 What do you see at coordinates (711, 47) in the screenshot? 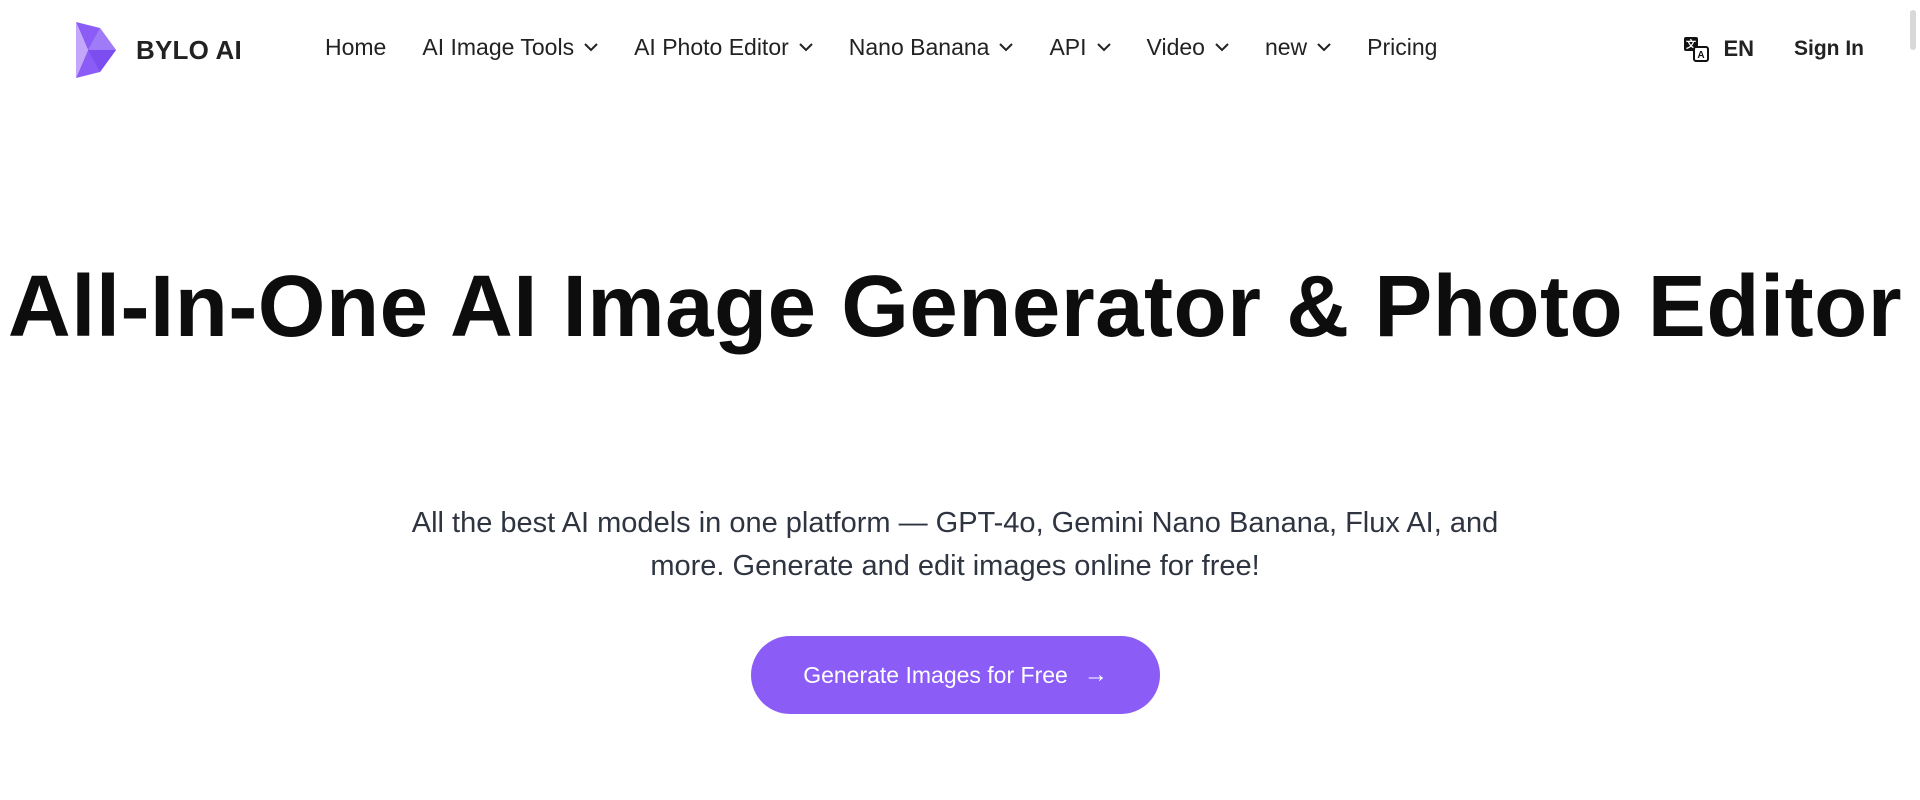
I see `nav-item-label: AI Photo Editor` at bounding box center [711, 47].